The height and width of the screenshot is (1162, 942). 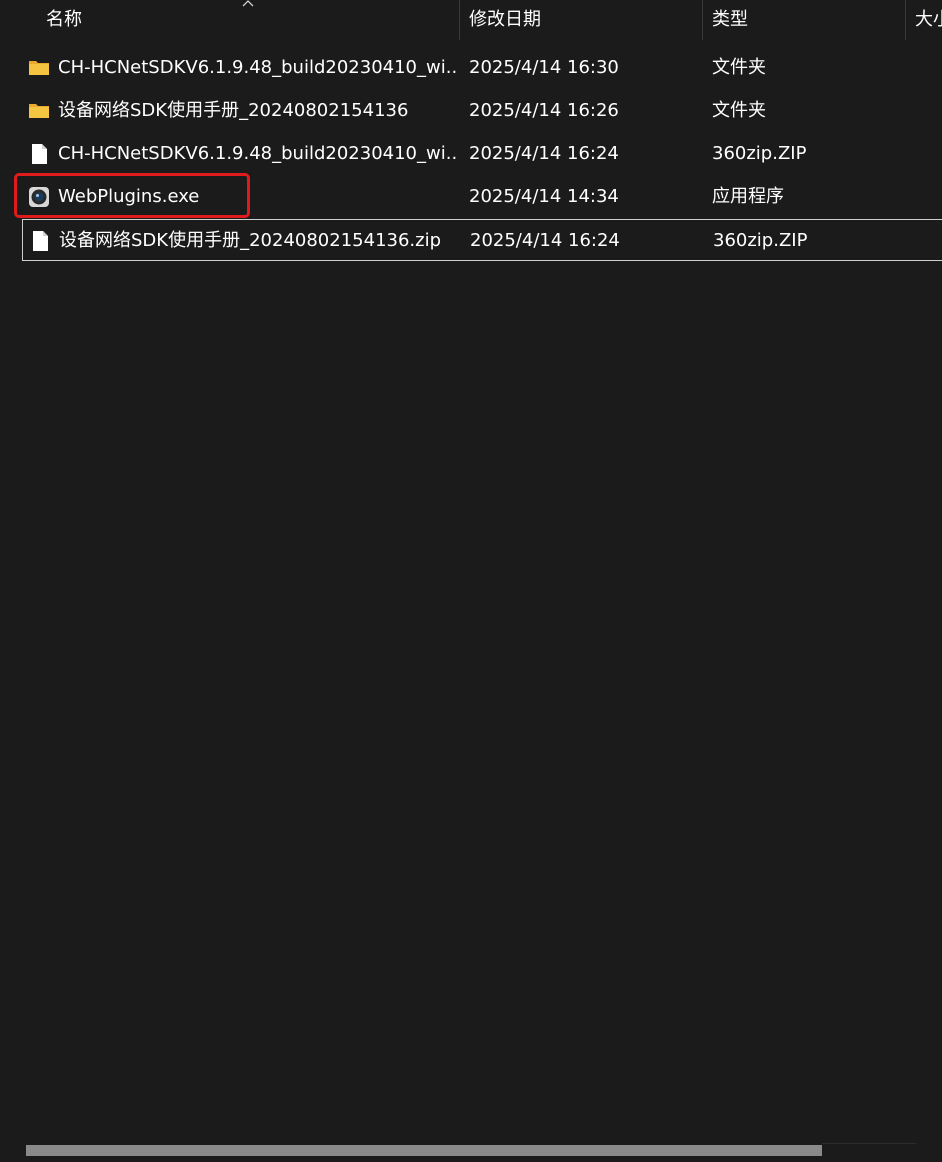 I want to click on file-date: 2025/4/14 16:26, so click(x=544, y=110).